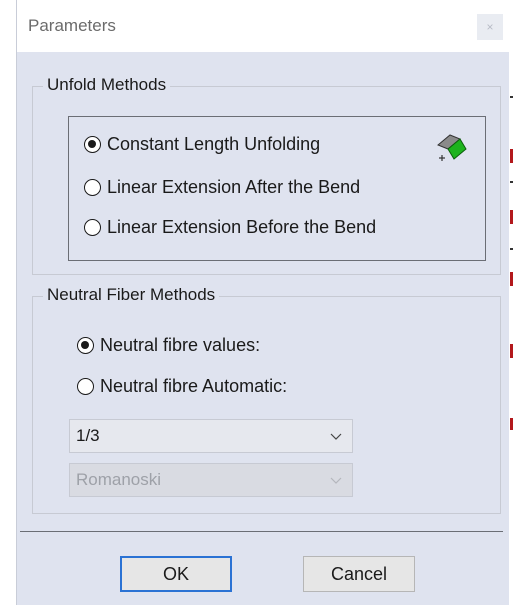 The width and height of the screenshot is (514, 605). Describe the element at coordinates (88, 435) in the screenshot. I see `select-value: 1/3` at that location.